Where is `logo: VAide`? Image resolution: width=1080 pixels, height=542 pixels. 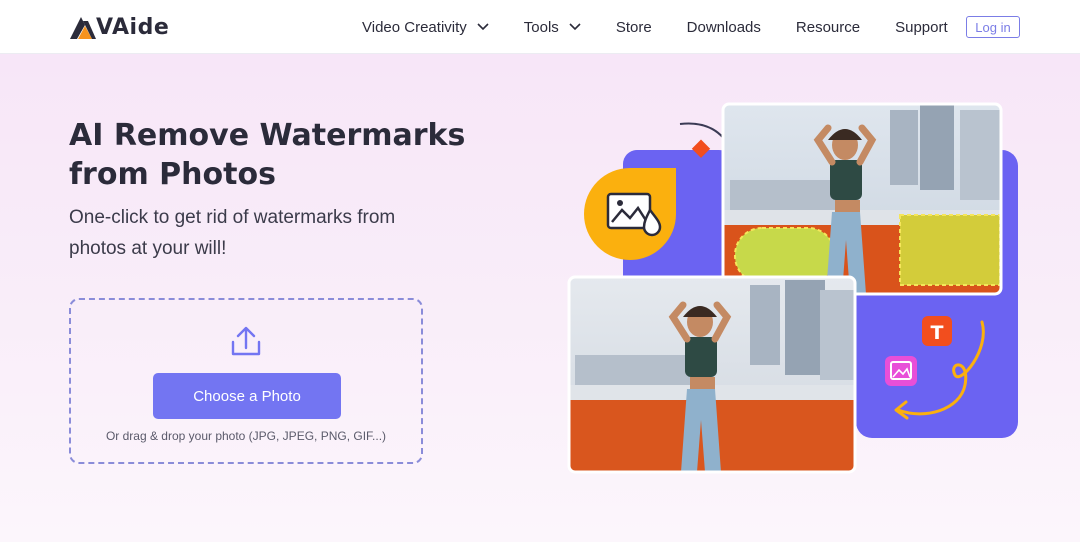
logo: VAide is located at coordinates (118, 27).